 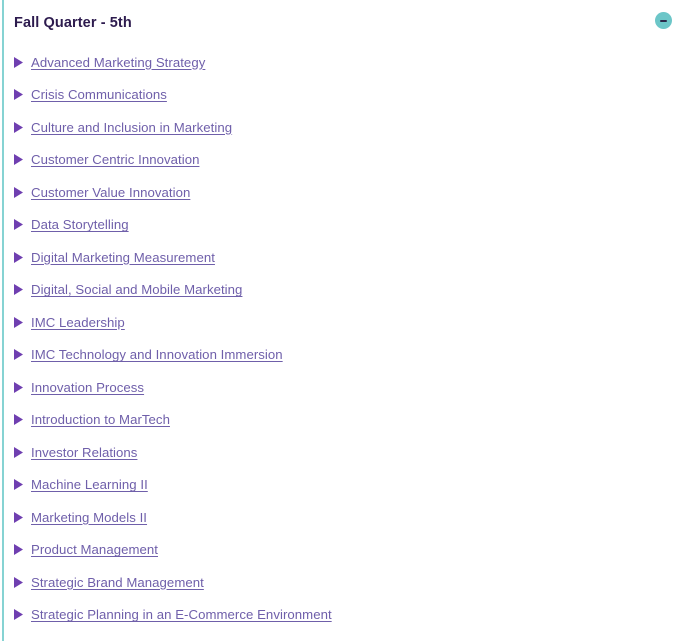 What do you see at coordinates (340, 452) in the screenshot?
I see `list-item: Investor Relations` at bounding box center [340, 452].